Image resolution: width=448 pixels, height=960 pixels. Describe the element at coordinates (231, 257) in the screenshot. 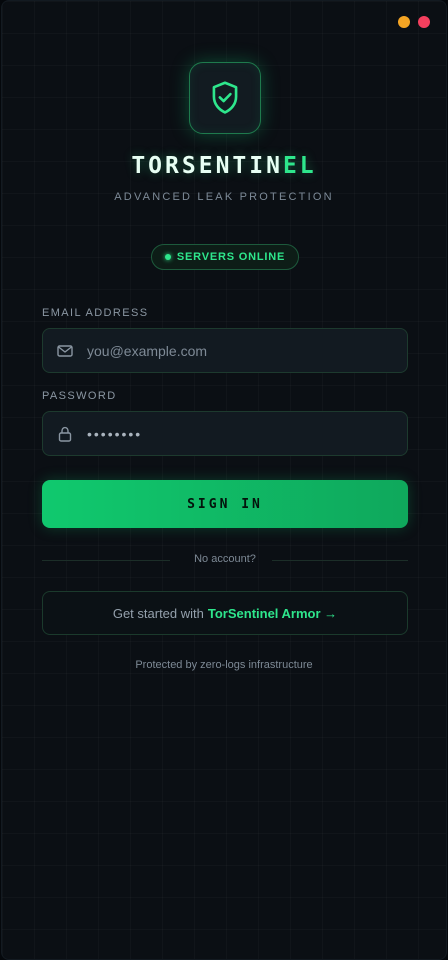

I see `server-status-text: SERVERS ONLINE` at that location.